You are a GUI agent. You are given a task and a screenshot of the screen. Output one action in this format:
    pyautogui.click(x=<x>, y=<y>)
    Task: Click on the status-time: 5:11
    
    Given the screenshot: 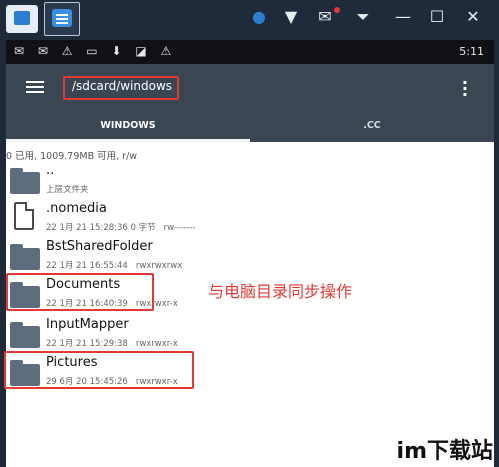 What is the action you would take?
    pyautogui.click(x=471, y=51)
    